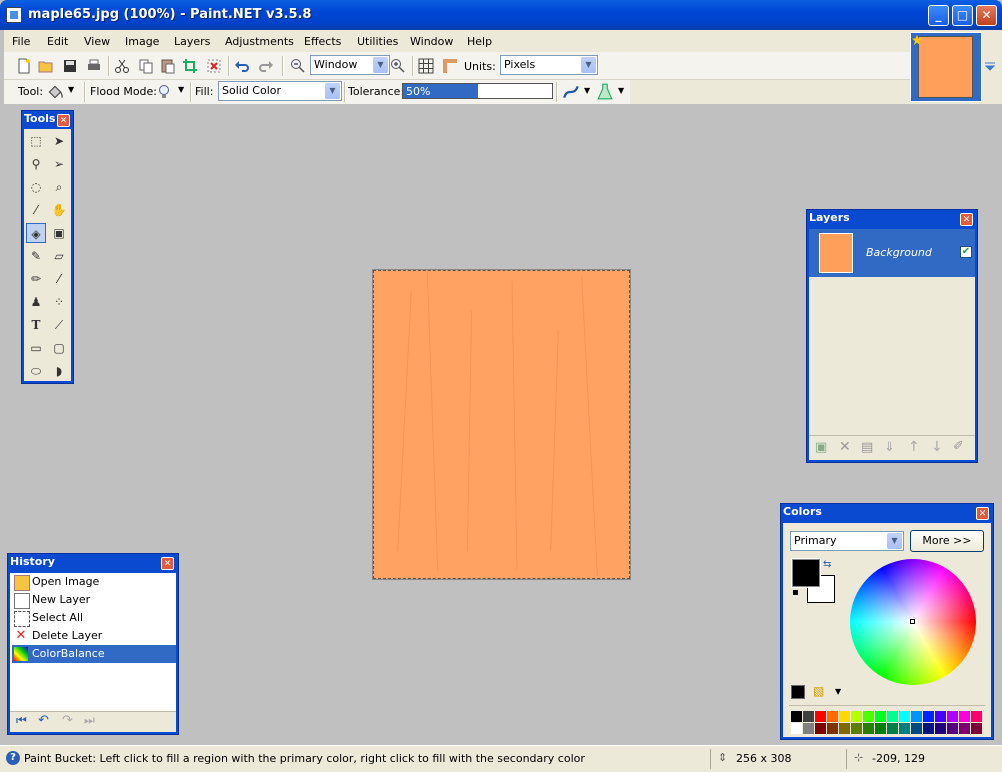  What do you see at coordinates (59, 210) in the screenshot?
I see `pan-hand-icon: ✋` at bounding box center [59, 210].